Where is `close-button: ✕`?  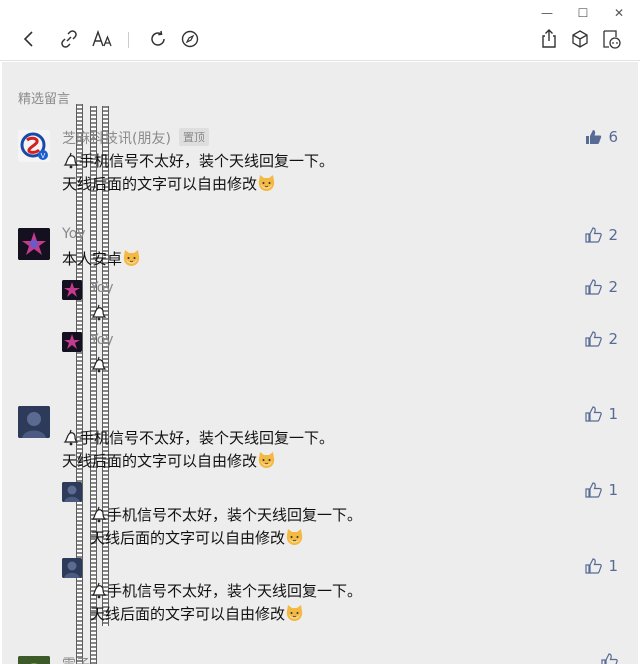
close-button: ✕ is located at coordinates (619, 13).